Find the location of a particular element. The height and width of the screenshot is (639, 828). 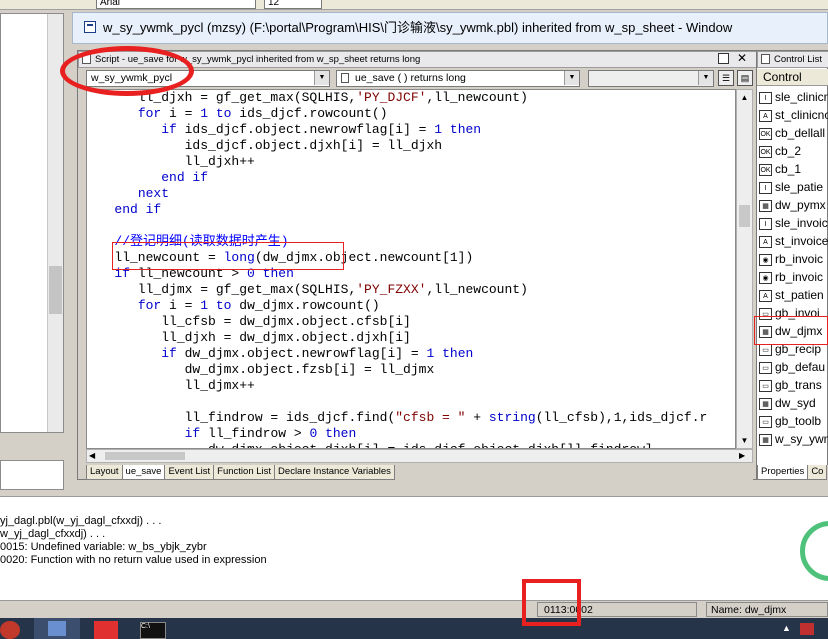

tab-2: Event List is located at coordinates (189, 472).